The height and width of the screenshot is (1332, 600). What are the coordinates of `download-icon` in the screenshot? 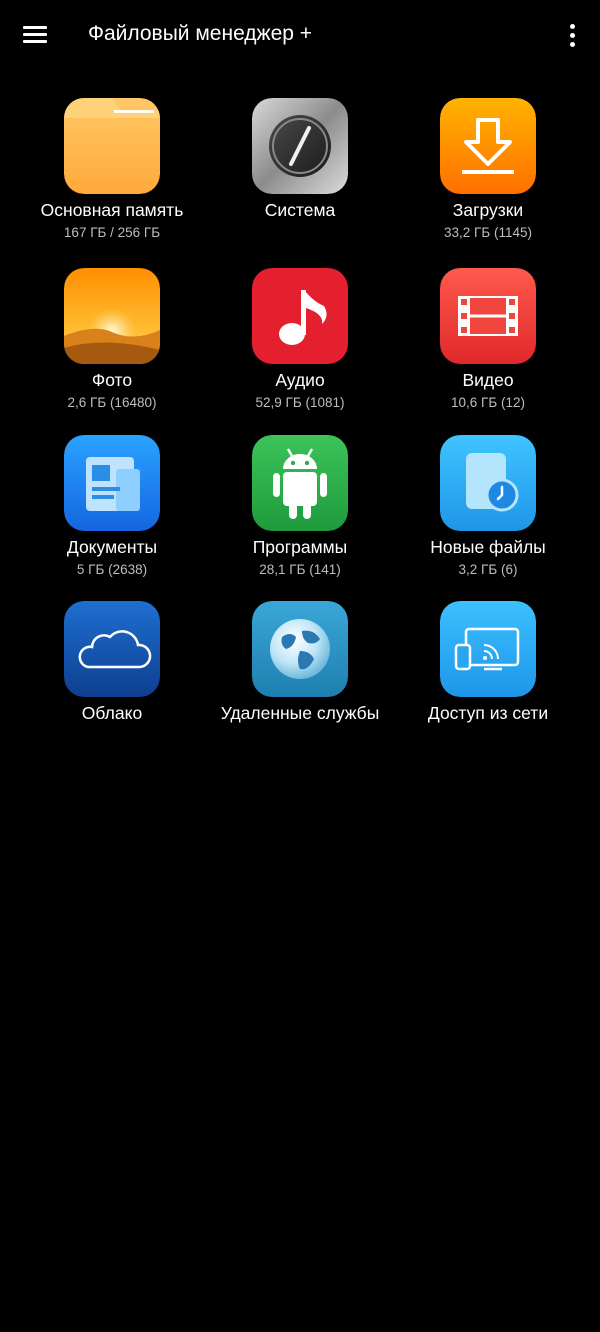 It's located at (488, 146).